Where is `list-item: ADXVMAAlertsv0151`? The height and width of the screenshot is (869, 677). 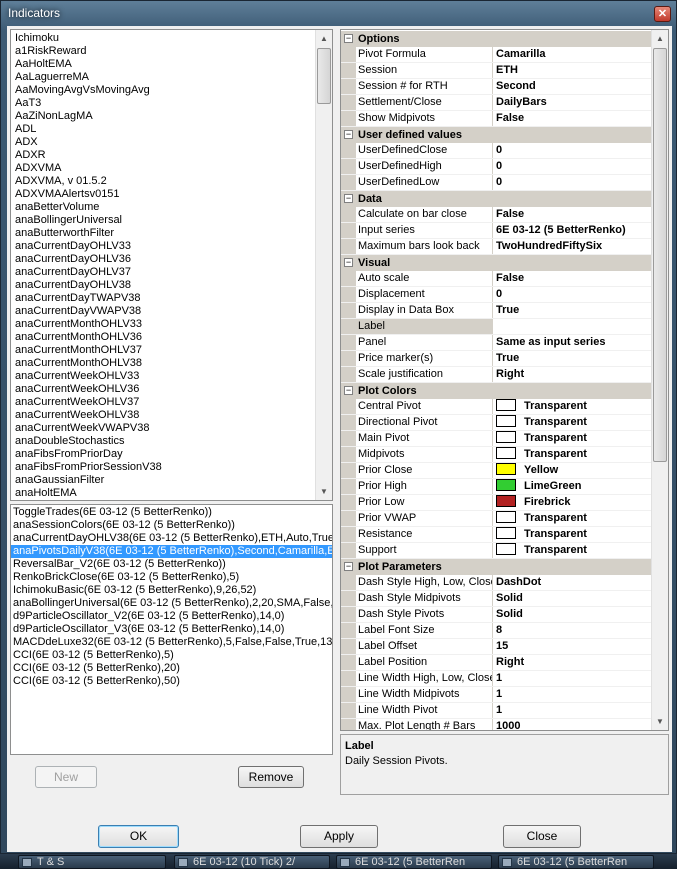
list-item: ADXVMAAlertsv0151 is located at coordinates (163, 194).